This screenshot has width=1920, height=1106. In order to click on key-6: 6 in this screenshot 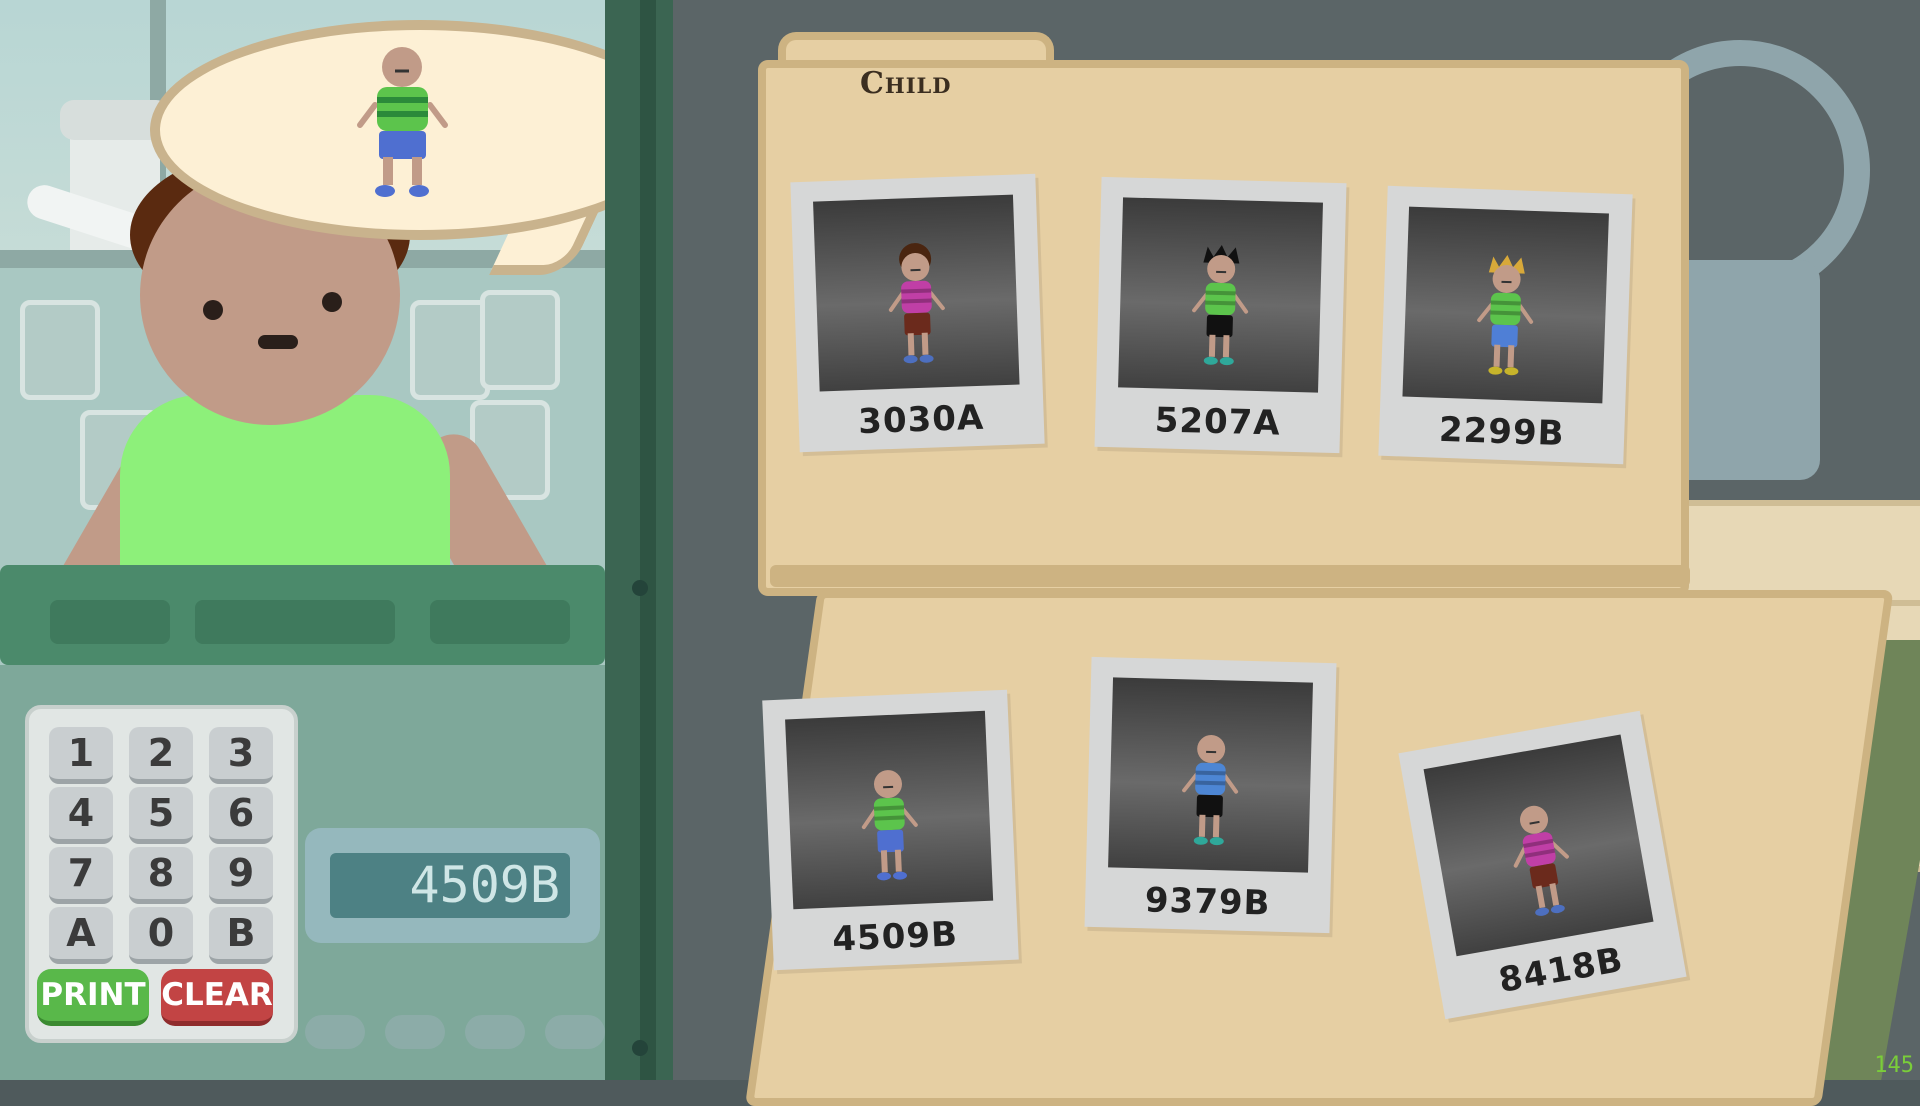, I will do `click(241, 815)`.